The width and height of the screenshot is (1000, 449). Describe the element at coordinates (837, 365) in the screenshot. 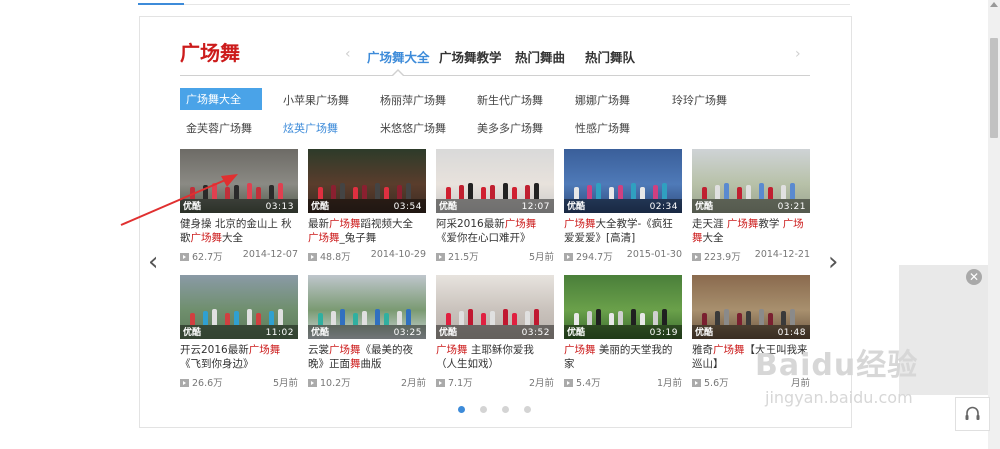

I see `watermark-logo: Baidu经验` at that location.